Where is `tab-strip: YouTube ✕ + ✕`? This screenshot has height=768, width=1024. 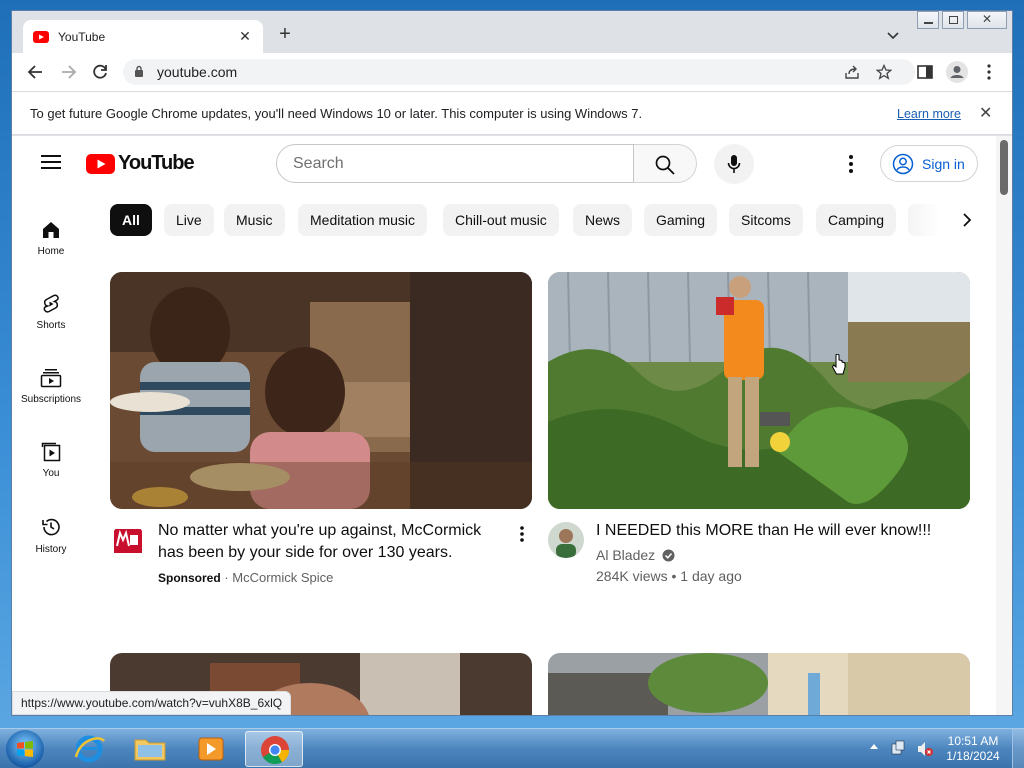
tab-strip: YouTube ✕ + ✕ is located at coordinates (512, 32).